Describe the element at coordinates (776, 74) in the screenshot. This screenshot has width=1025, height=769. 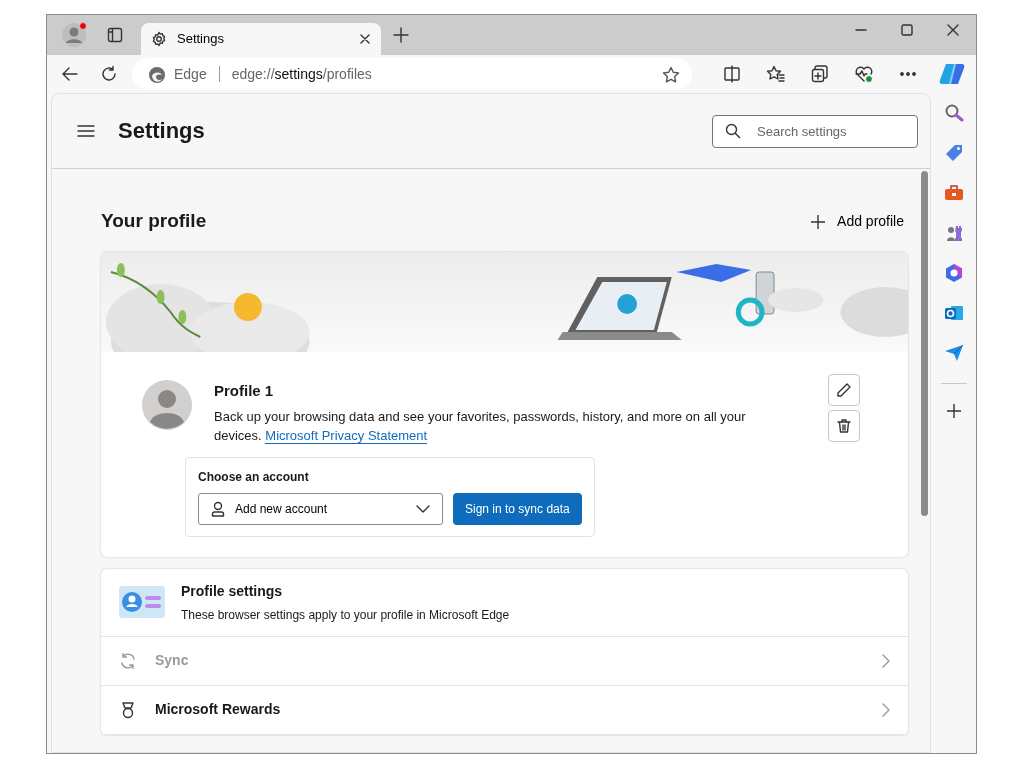
I see `star-list-icon` at that location.